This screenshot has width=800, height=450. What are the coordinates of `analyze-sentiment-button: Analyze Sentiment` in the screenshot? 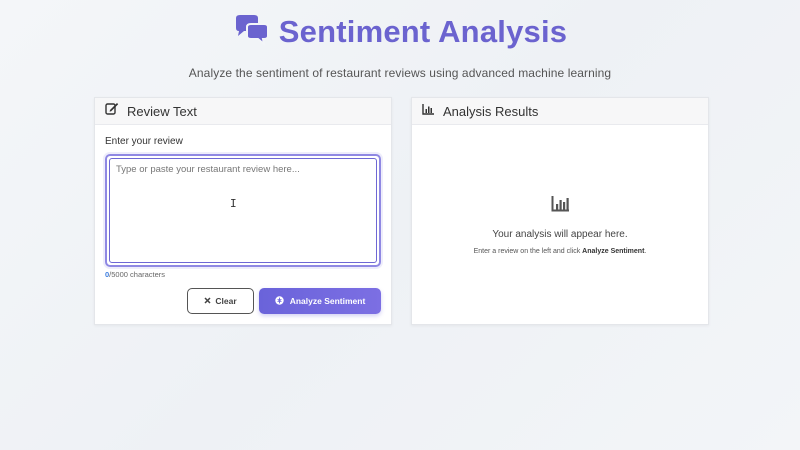 It's located at (320, 301).